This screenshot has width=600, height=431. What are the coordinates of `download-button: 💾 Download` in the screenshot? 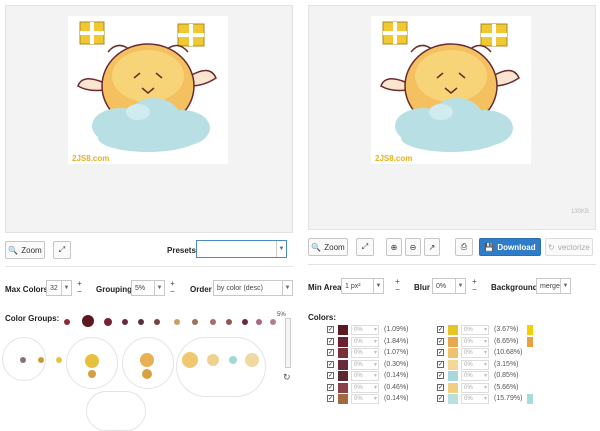 It's located at (510, 247).